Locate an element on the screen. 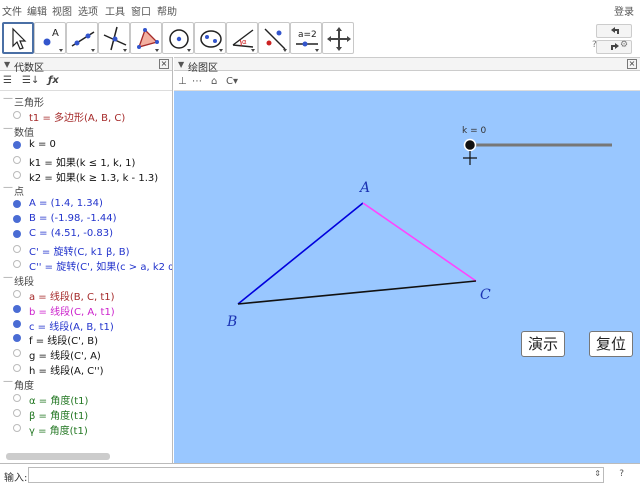 This screenshot has width=640, height=485. category-header: — 角度 is located at coordinates (86, 384).